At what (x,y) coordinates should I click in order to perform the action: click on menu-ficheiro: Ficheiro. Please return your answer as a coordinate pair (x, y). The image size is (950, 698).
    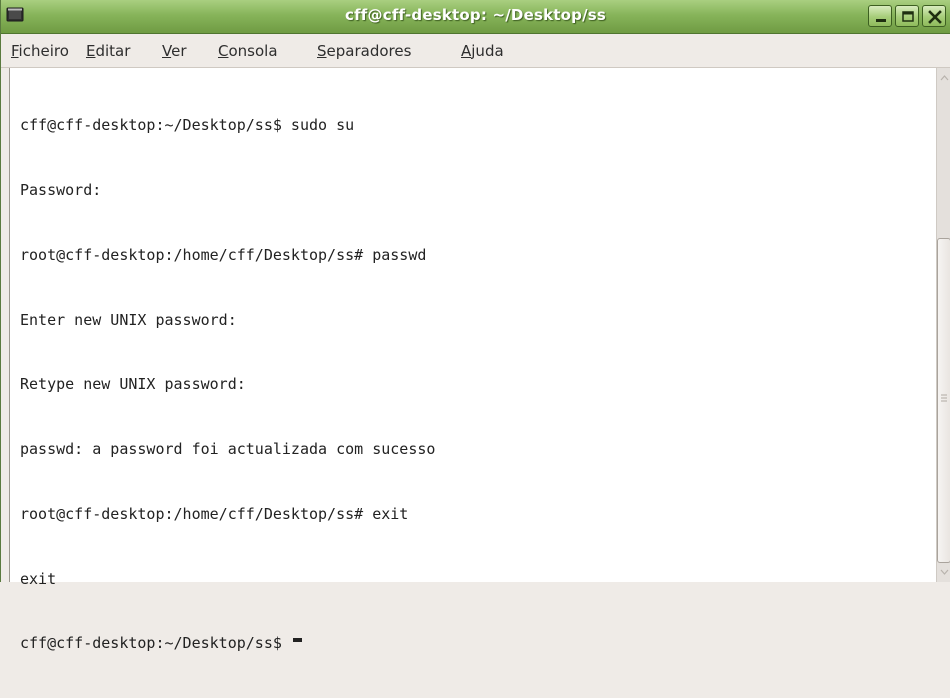
    Looking at the image, I should click on (40, 51).